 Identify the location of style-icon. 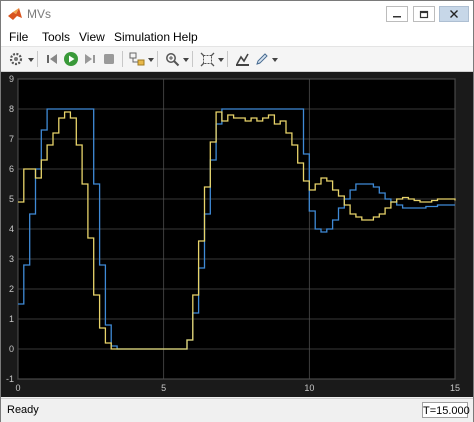
(242, 59).